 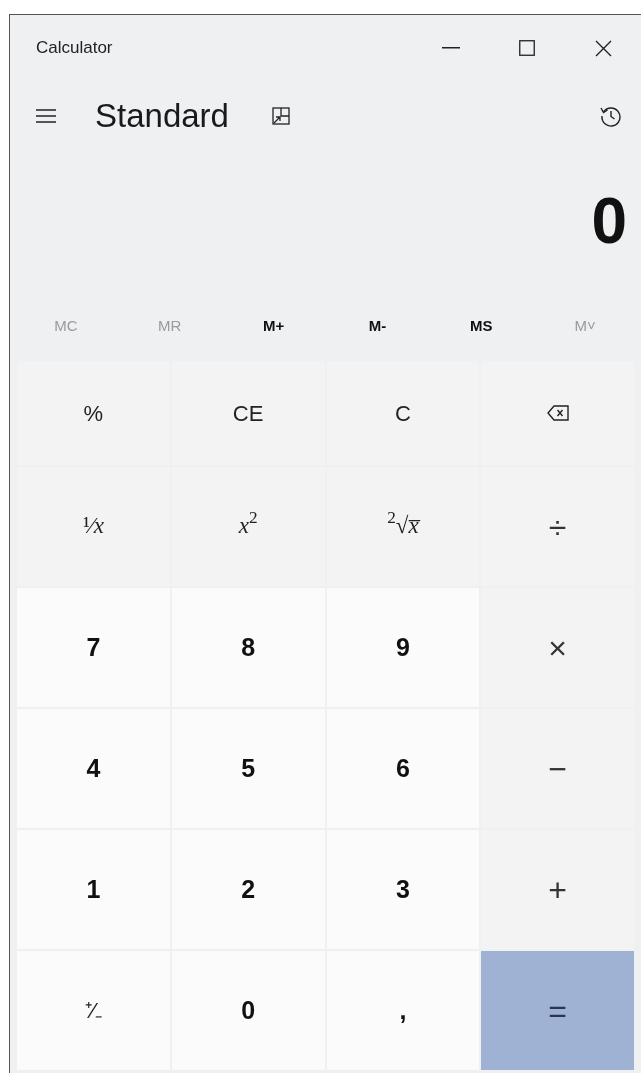 What do you see at coordinates (403, 526) in the screenshot?
I see `function-key: $^{2}$√x̅` at bounding box center [403, 526].